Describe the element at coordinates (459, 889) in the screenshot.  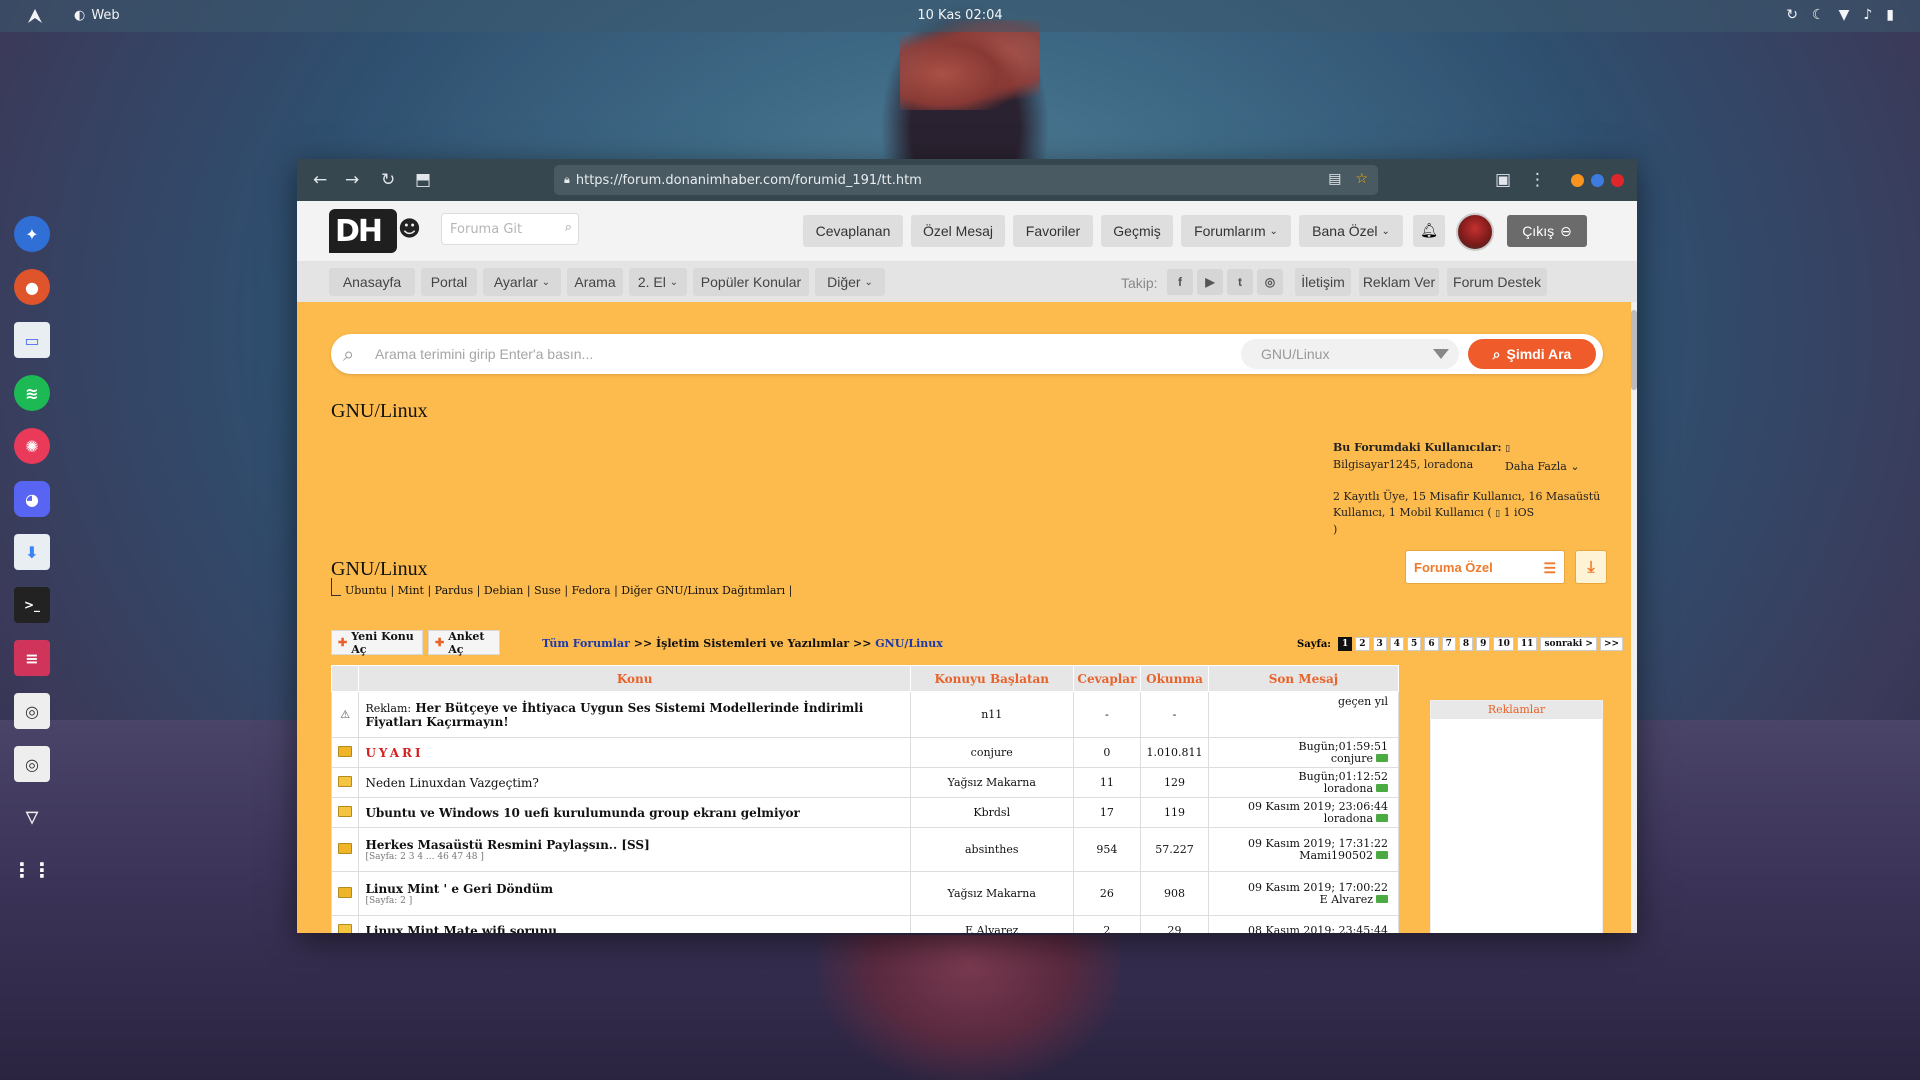
I see `topic-title: Linux Mint ' e Geri Döndüm` at that location.